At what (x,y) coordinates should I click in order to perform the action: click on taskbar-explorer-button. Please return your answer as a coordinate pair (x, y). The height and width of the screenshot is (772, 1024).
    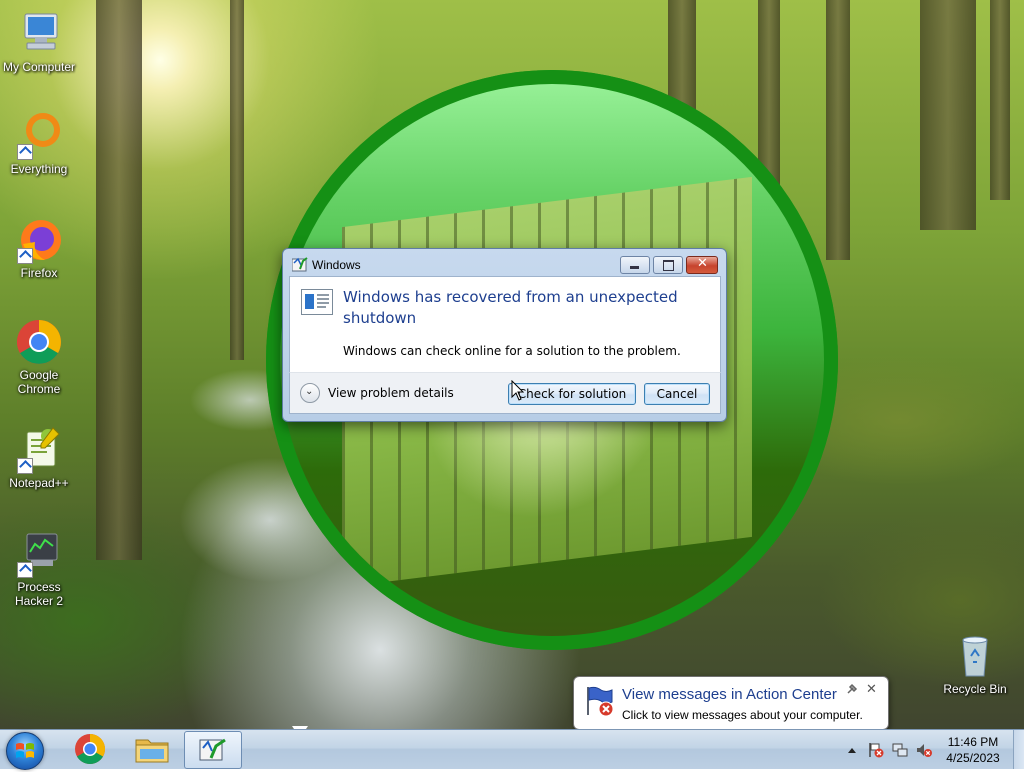
    Looking at the image, I should click on (152, 749).